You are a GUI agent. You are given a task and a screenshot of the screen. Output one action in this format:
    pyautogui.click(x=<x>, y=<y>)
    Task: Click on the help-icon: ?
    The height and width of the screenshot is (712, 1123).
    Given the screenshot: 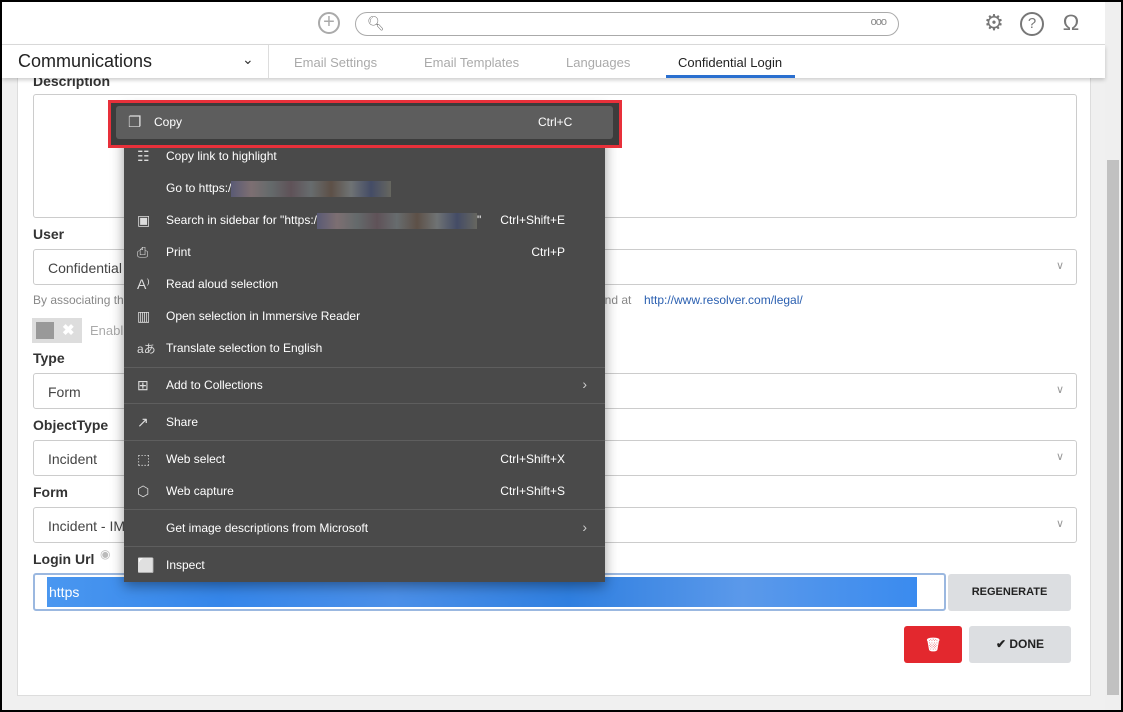 What is the action you would take?
    pyautogui.click(x=1032, y=24)
    